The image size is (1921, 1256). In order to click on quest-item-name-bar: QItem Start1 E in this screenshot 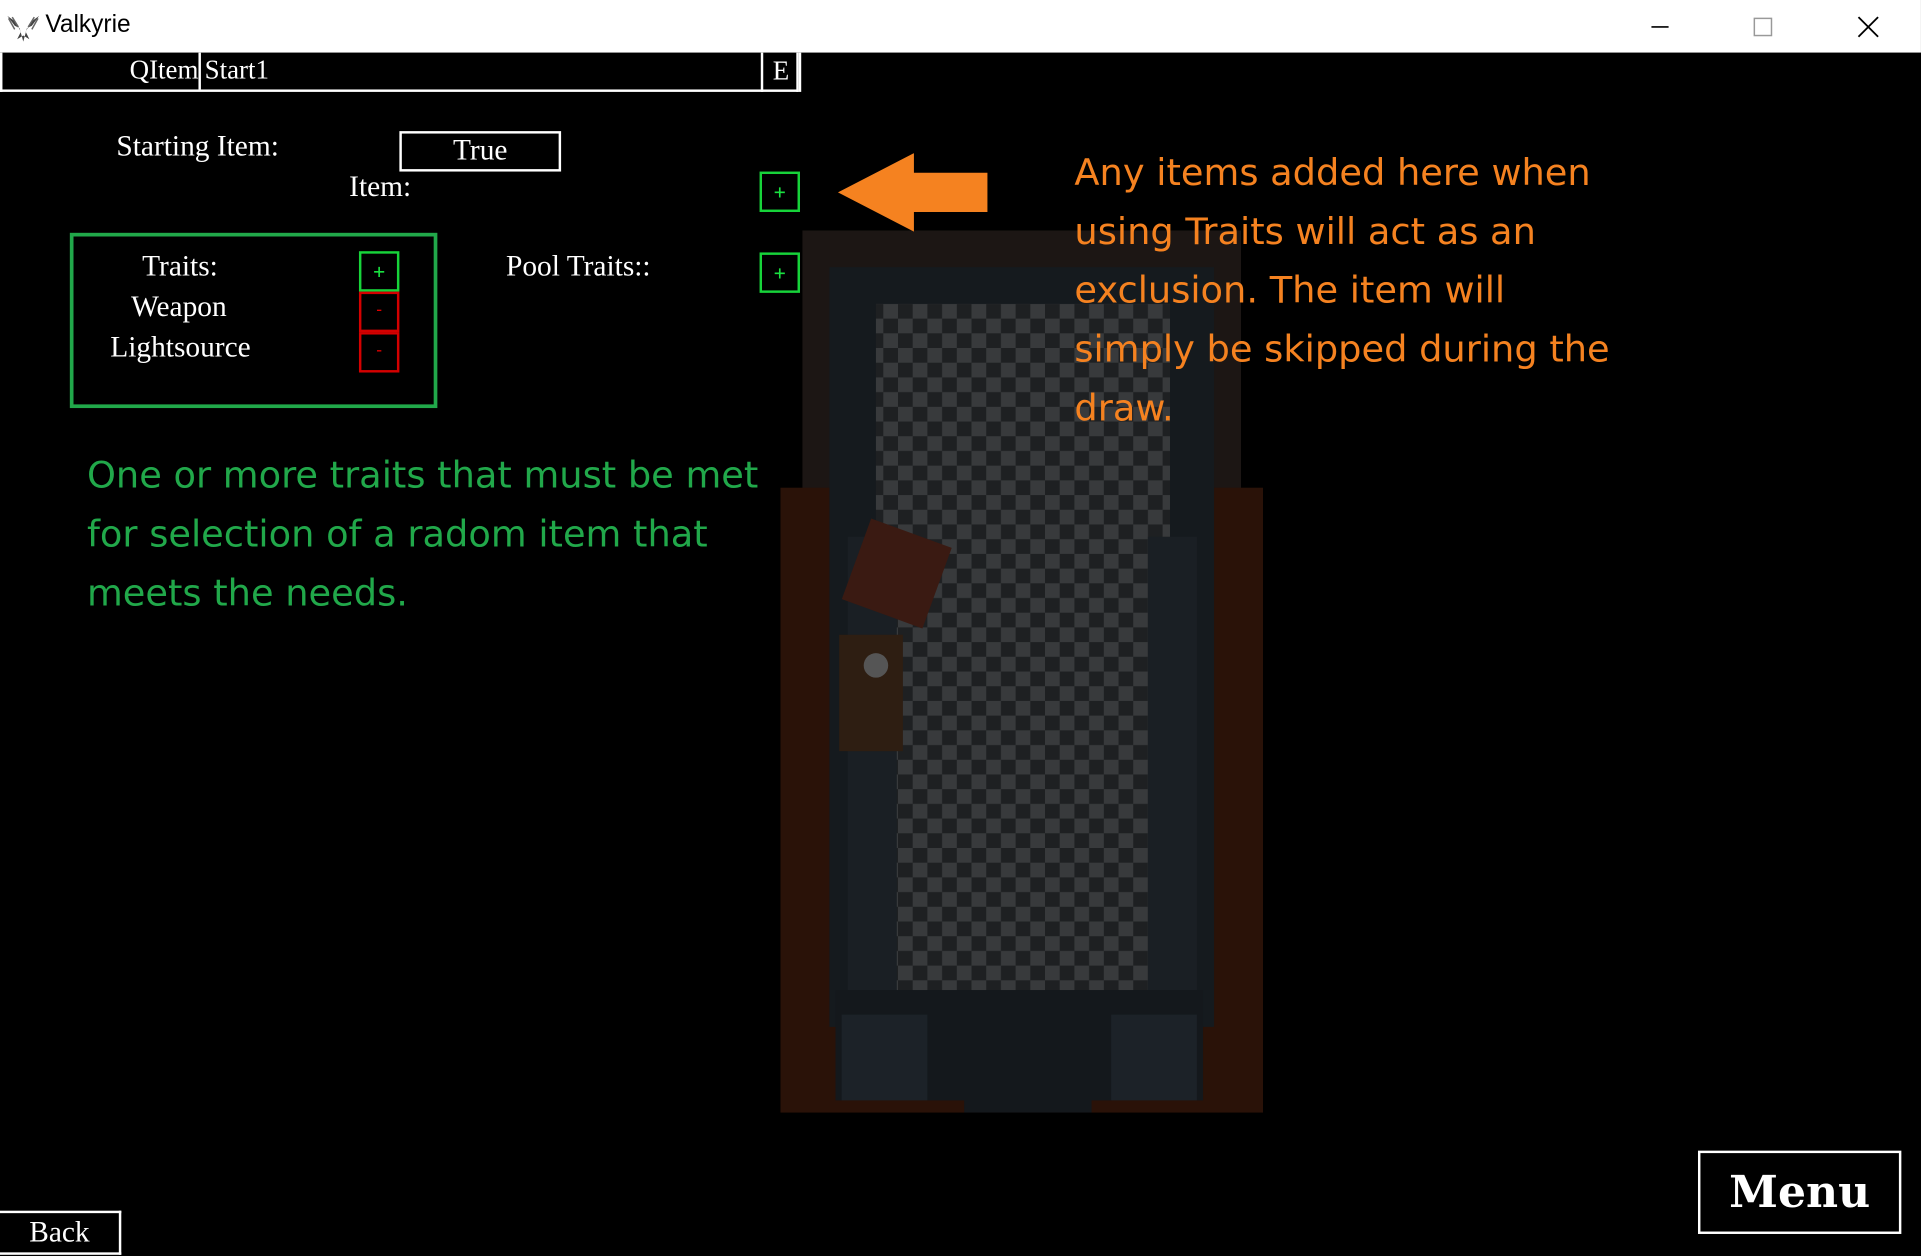, I will do `click(401, 72)`.